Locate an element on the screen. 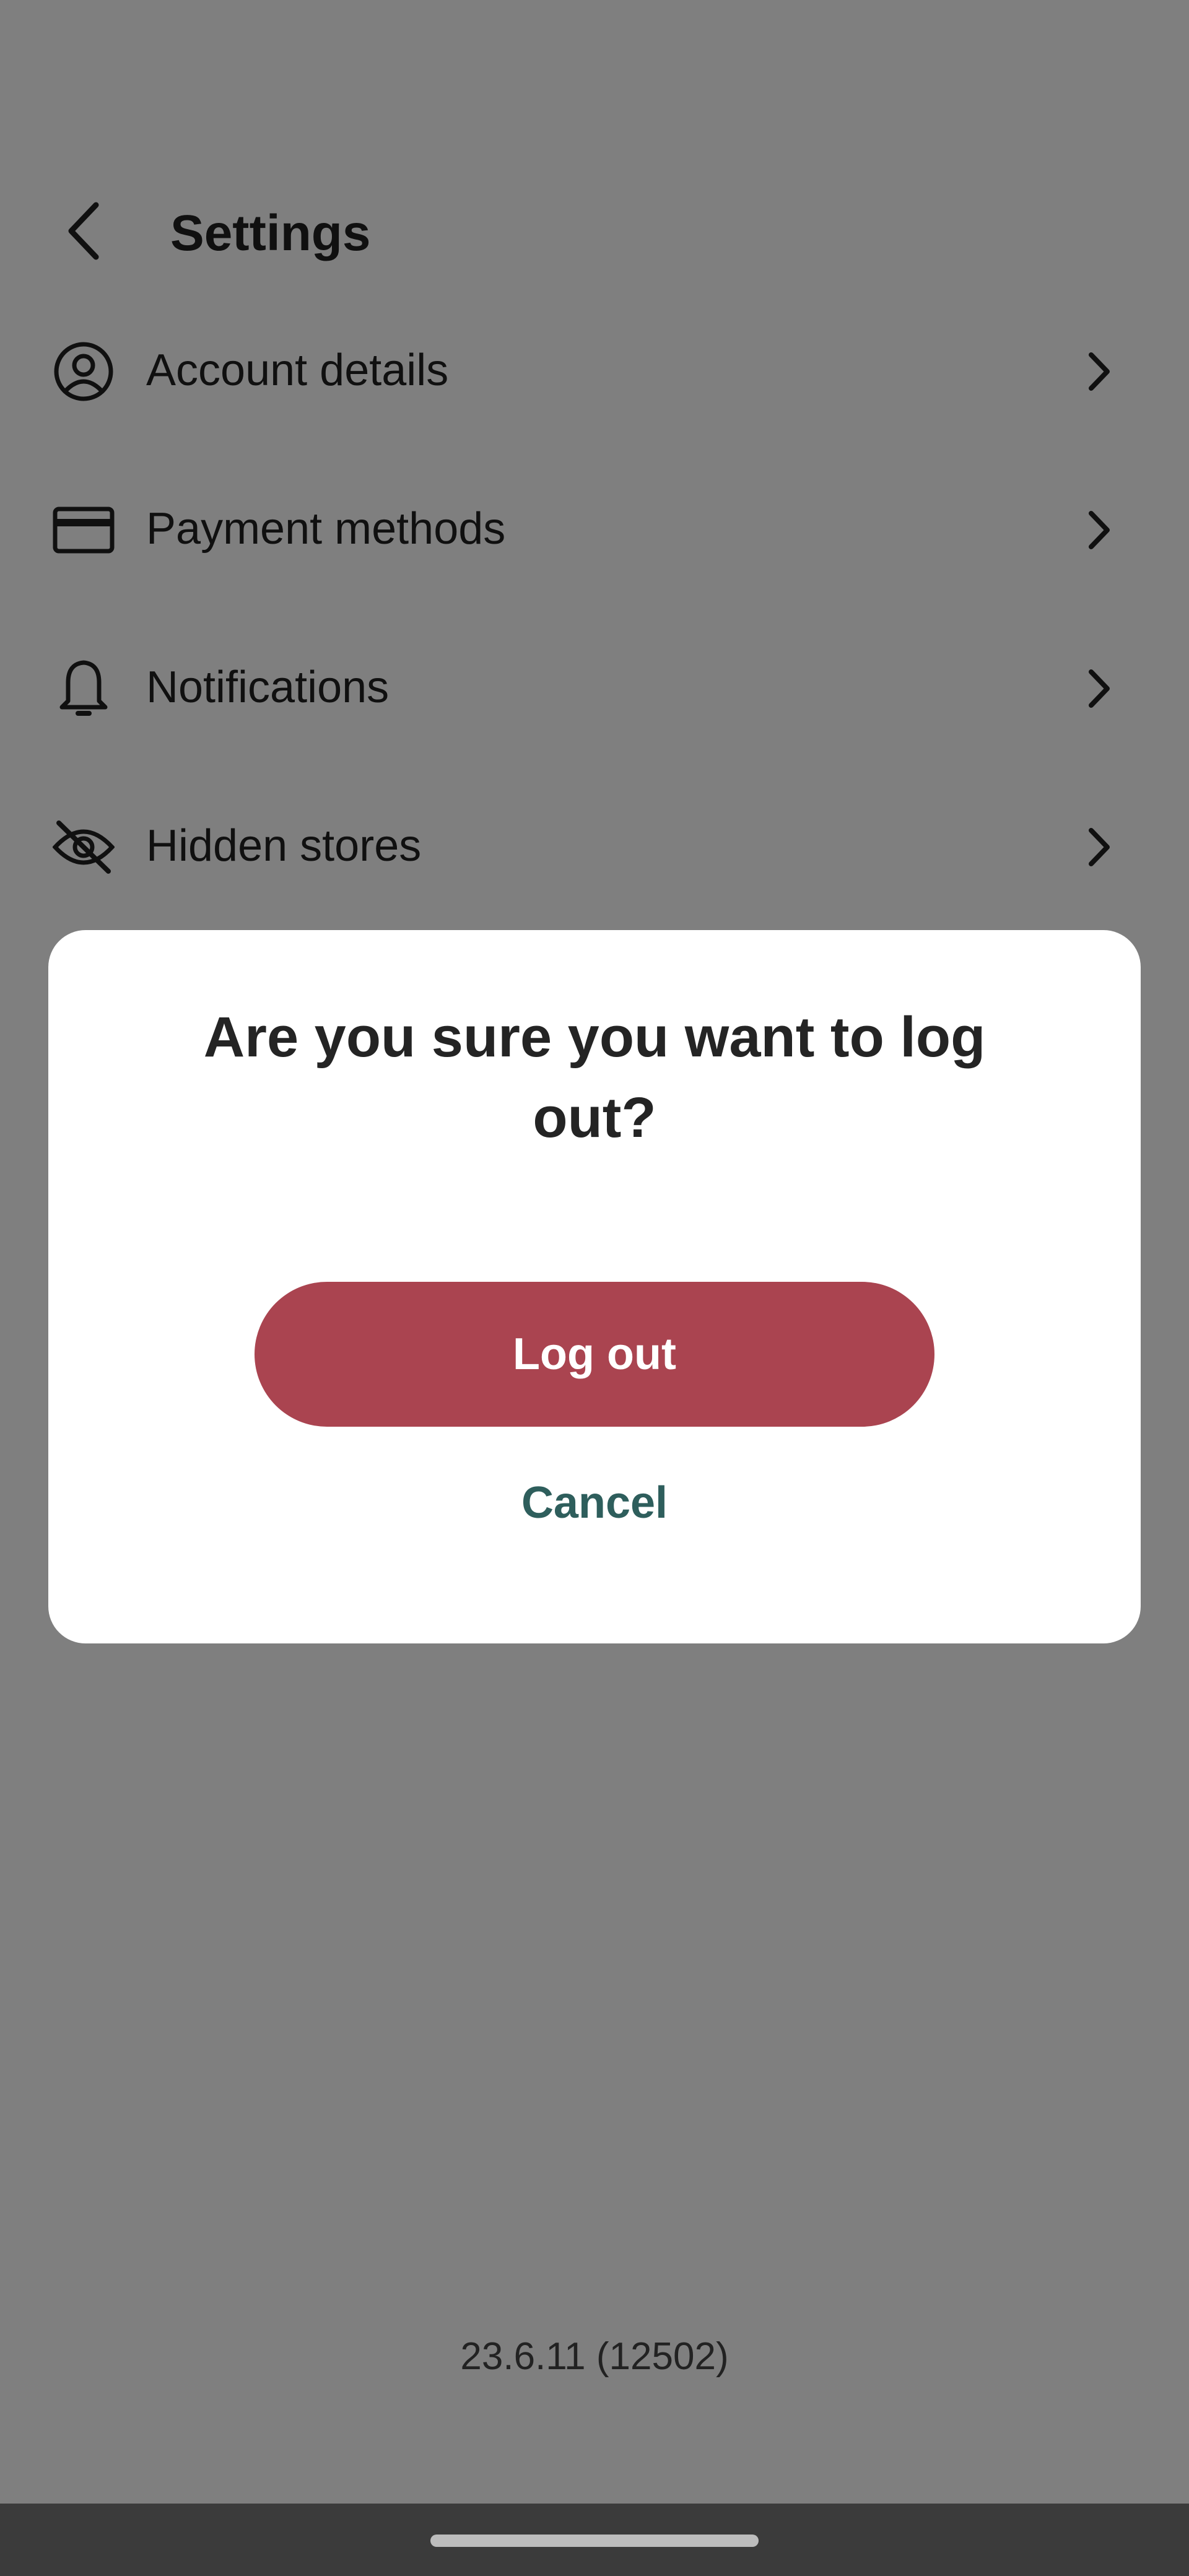  home-gesture-handle is located at coordinates (594, 2541).